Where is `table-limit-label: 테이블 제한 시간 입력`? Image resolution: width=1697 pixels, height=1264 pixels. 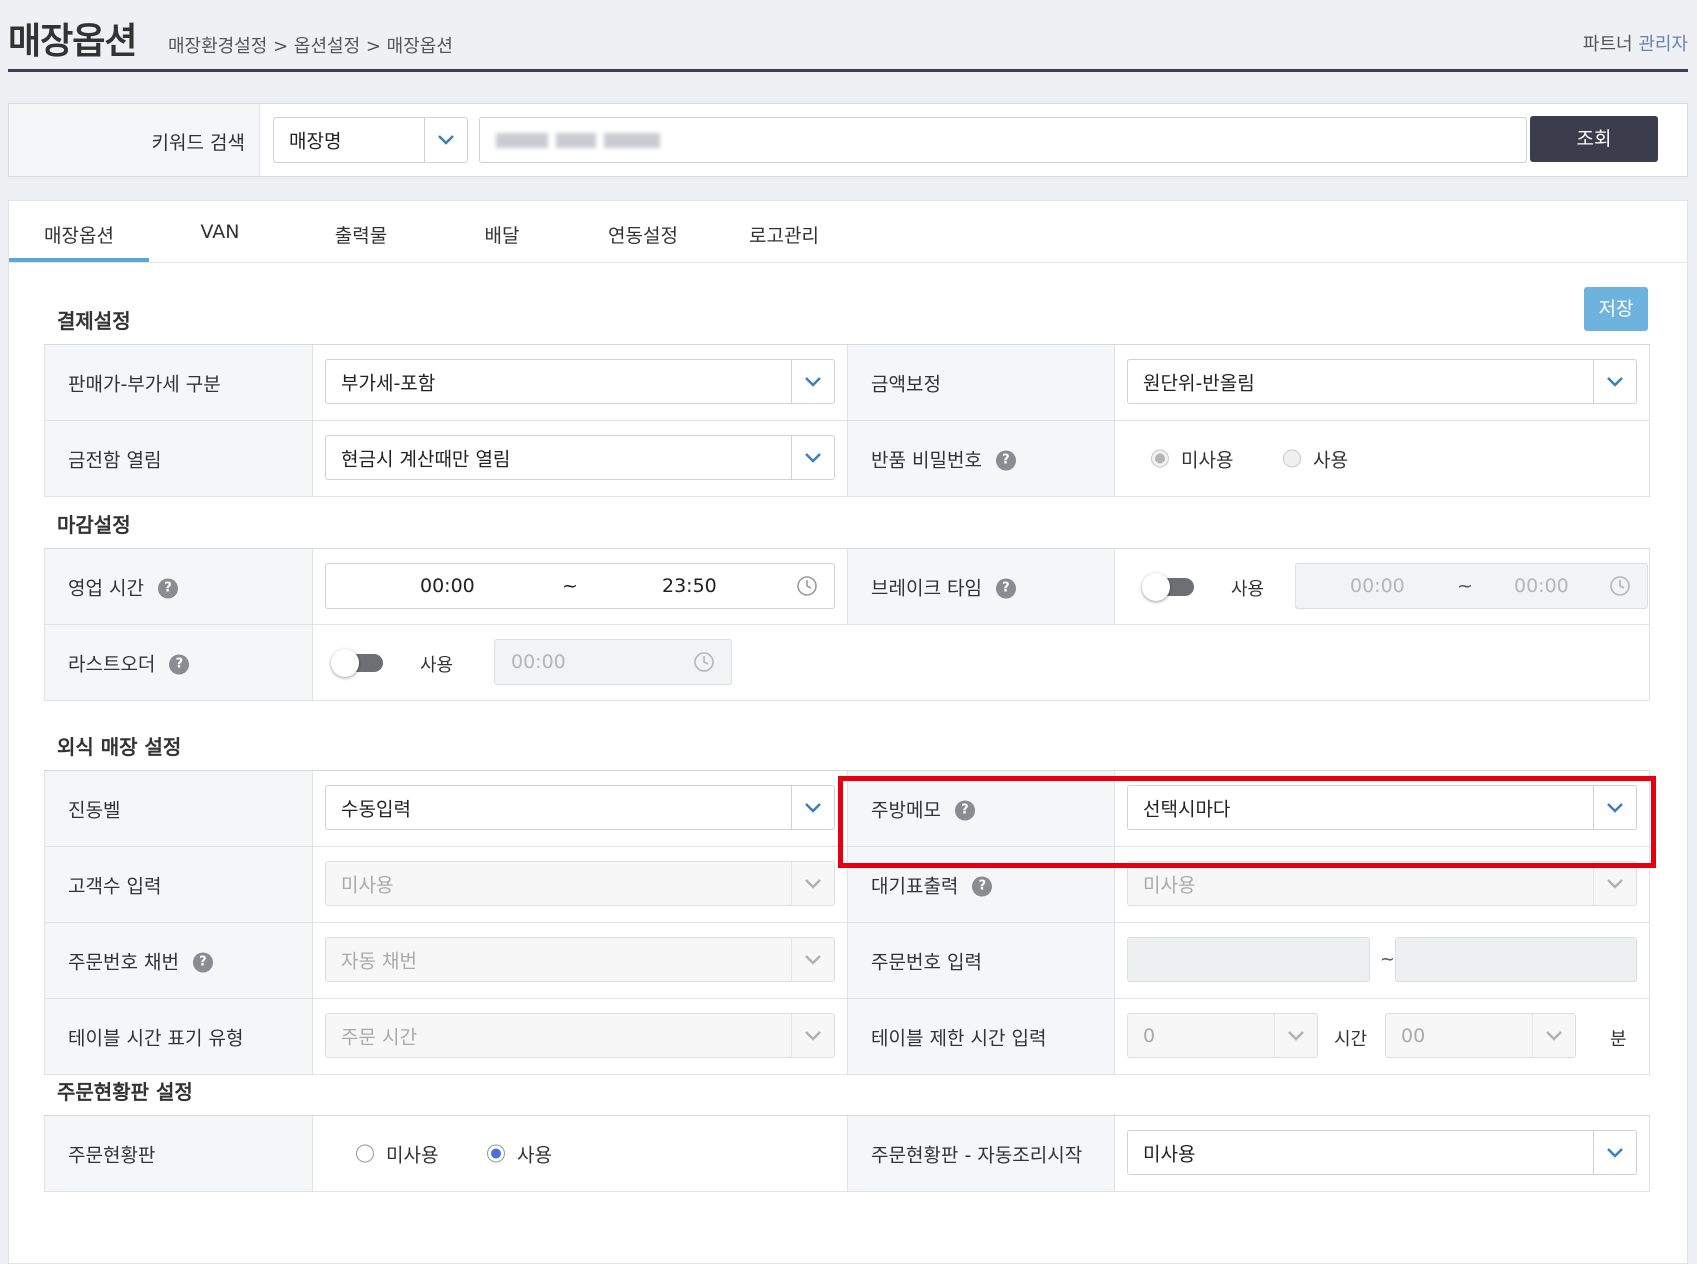
table-limit-label: 테이블 제한 시간 입력 is located at coordinates (959, 1038).